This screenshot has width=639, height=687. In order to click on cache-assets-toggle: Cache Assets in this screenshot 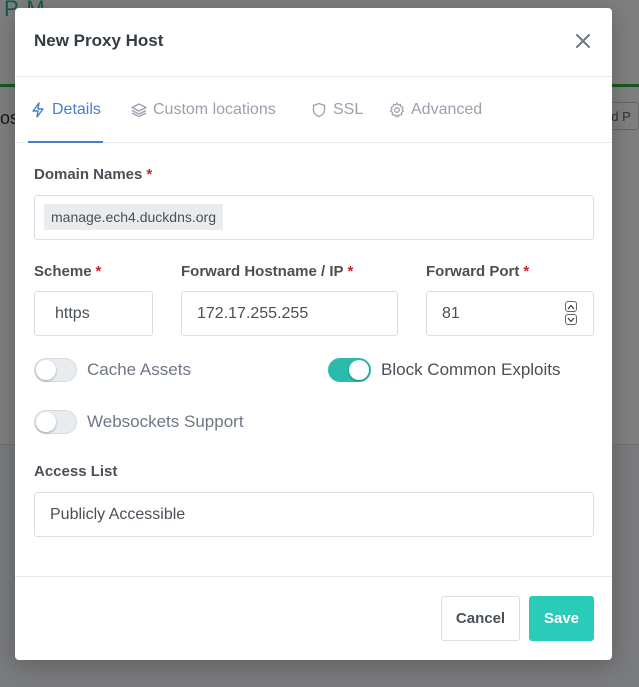, I will do `click(112, 370)`.